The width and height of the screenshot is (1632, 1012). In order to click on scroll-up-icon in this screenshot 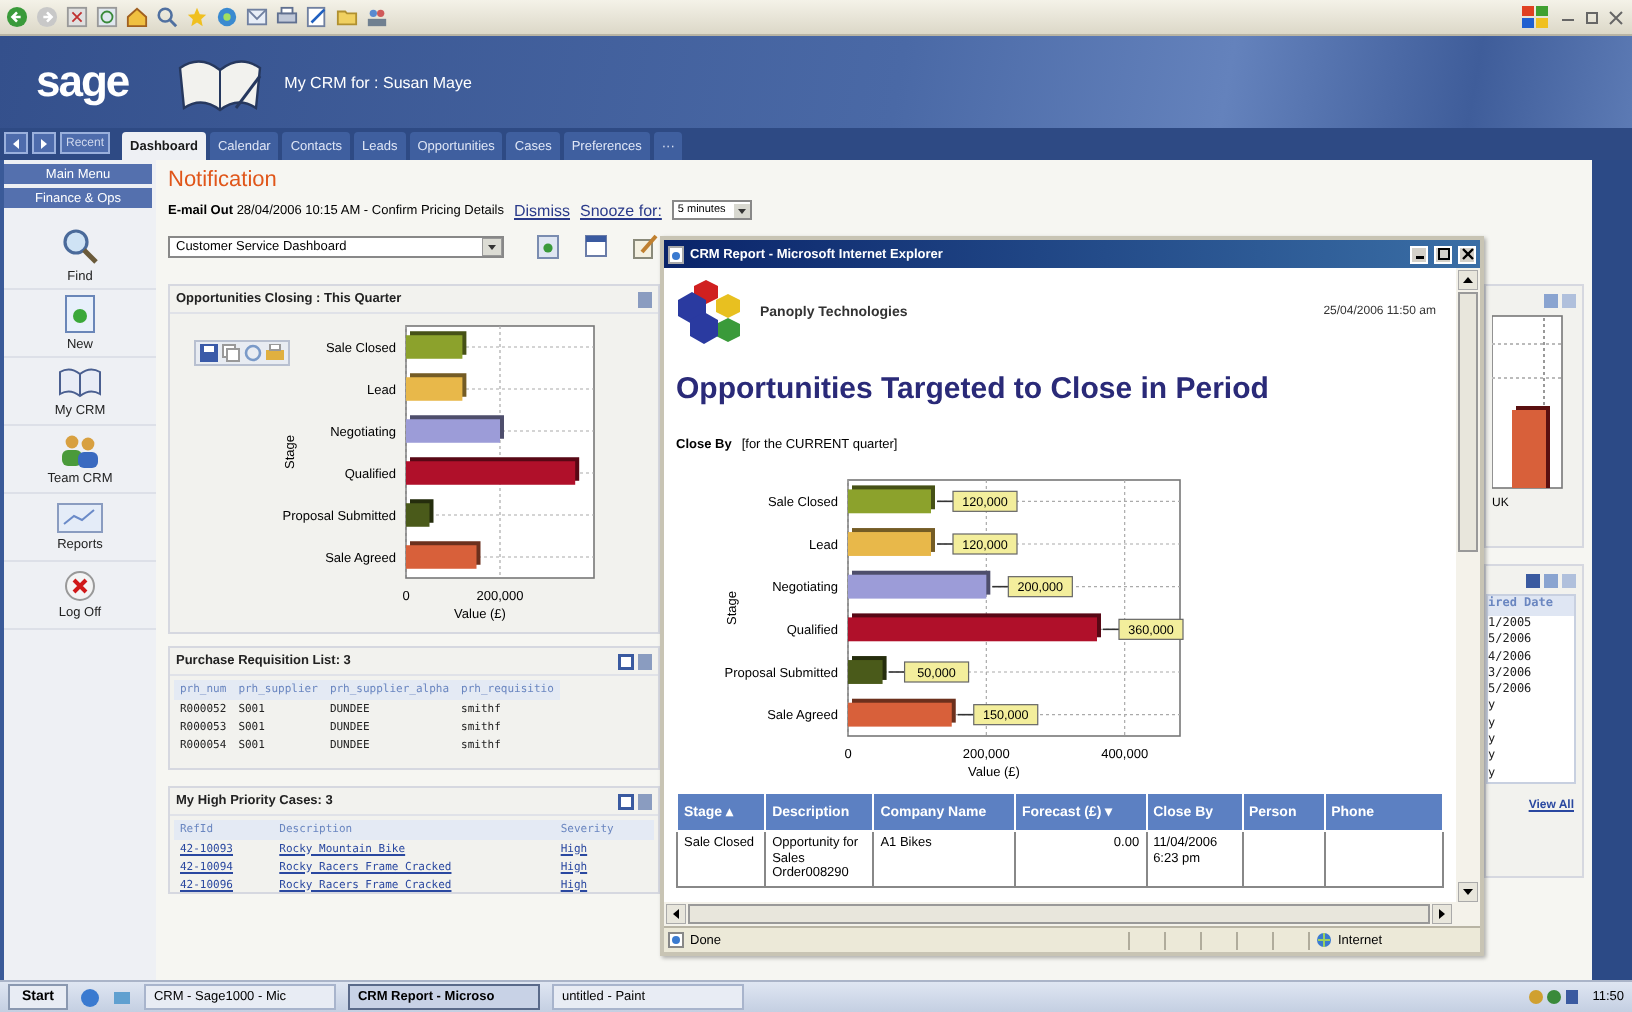, I will do `click(1468, 280)`.